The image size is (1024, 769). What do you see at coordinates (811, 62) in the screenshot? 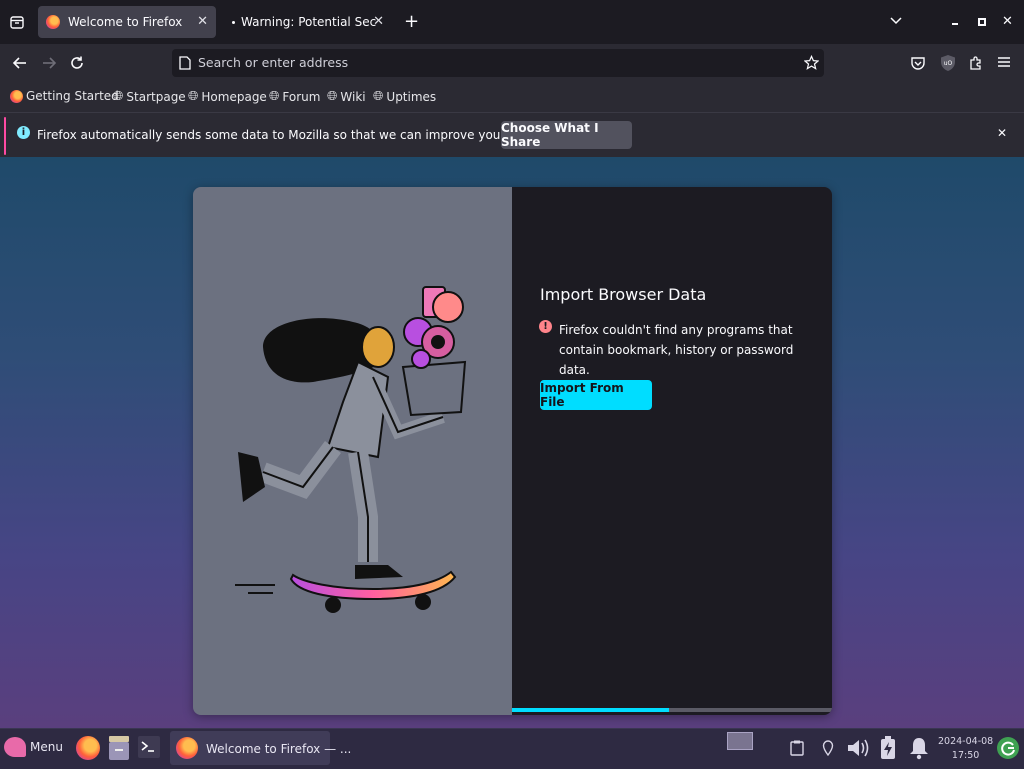
I see `bookmark-star-icon` at bounding box center [811, 62].